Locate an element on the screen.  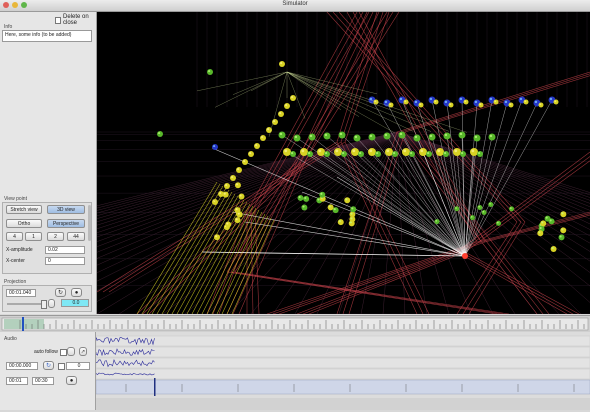
audio-end-field: 00:30 is located at coordinates (43, 381).